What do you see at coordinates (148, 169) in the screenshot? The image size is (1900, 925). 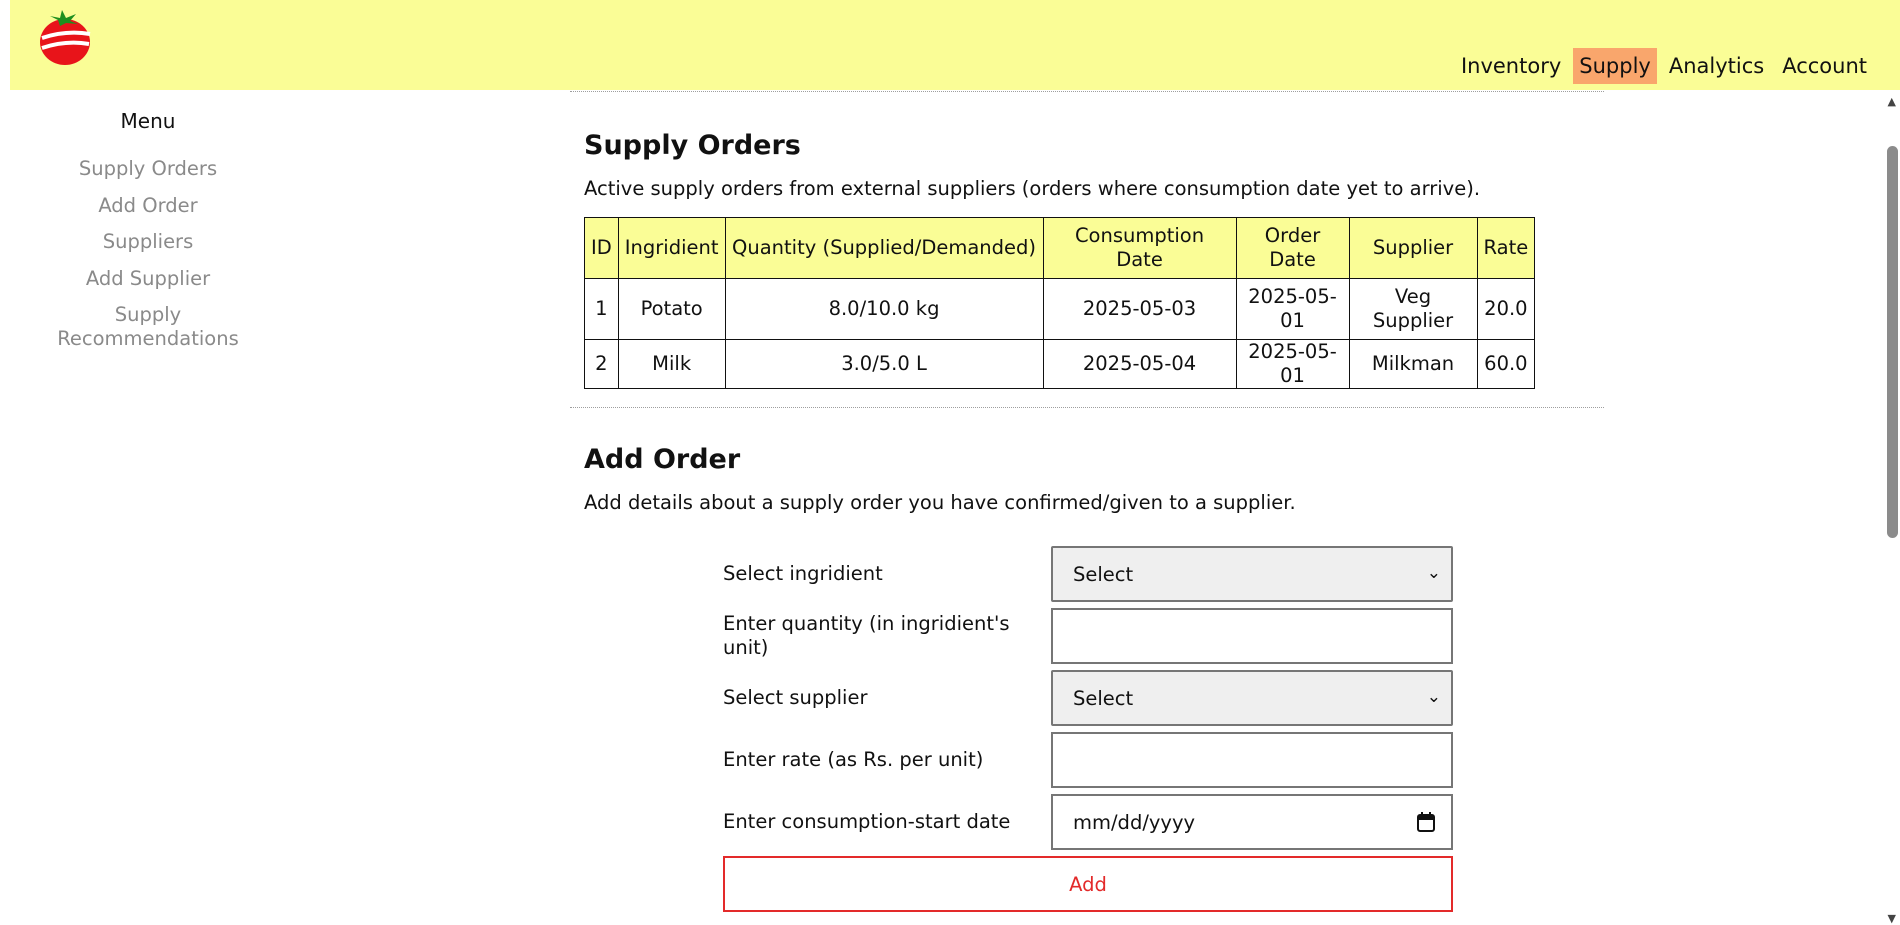 I see `sidebar-item-supply-orders: Supply Orders` at bounding box center [148, 169].